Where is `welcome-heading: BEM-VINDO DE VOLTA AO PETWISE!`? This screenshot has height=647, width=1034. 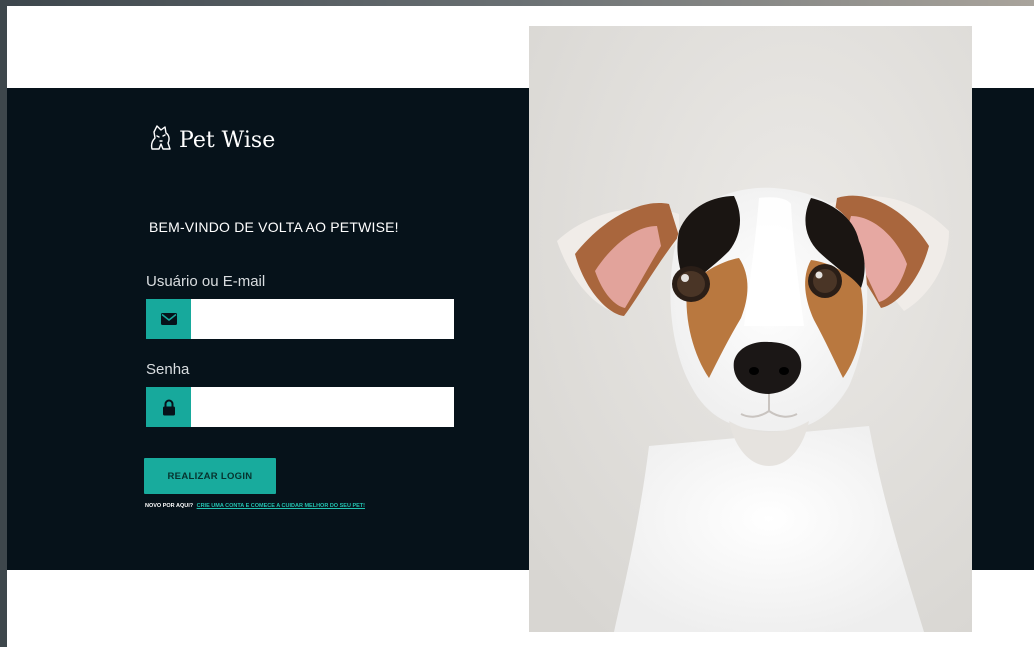
welcome-heading: BEM-VINDO DE VOLTA AO PETWISE! is located at coordinates (274, 227).